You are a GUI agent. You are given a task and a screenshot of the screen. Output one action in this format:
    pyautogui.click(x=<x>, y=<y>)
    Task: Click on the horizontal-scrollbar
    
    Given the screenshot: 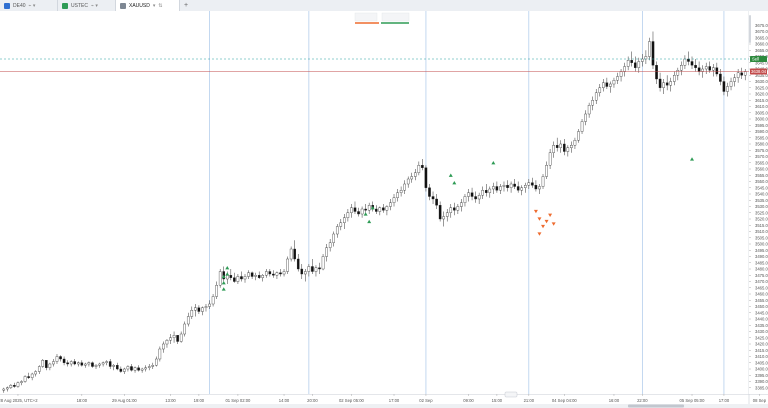 What is the action you would take?
    pyautogui.click(x=384, y=406)
    